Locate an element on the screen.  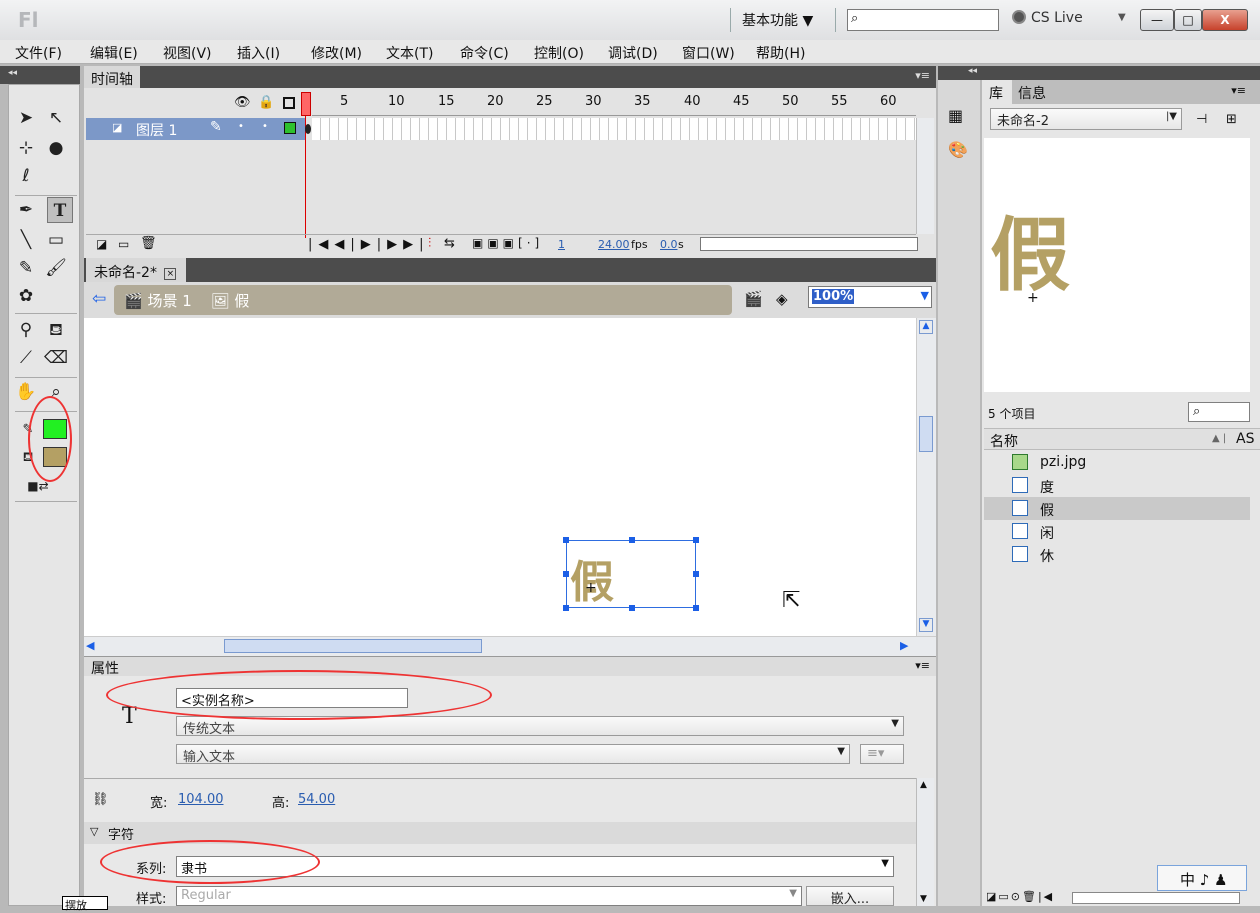
color-panel-icon: 🎨 is located at coordinates (958, 149).